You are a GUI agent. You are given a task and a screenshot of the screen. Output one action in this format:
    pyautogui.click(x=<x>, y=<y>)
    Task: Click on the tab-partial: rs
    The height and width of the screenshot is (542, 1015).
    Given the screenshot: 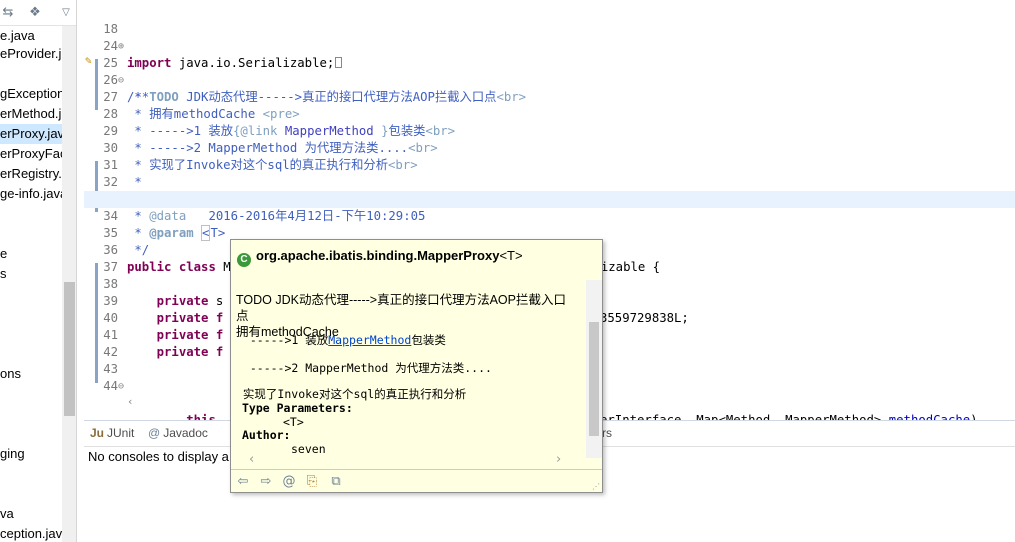 What is the action you would take?
    pyautogui.click(x=607, y=433)
    